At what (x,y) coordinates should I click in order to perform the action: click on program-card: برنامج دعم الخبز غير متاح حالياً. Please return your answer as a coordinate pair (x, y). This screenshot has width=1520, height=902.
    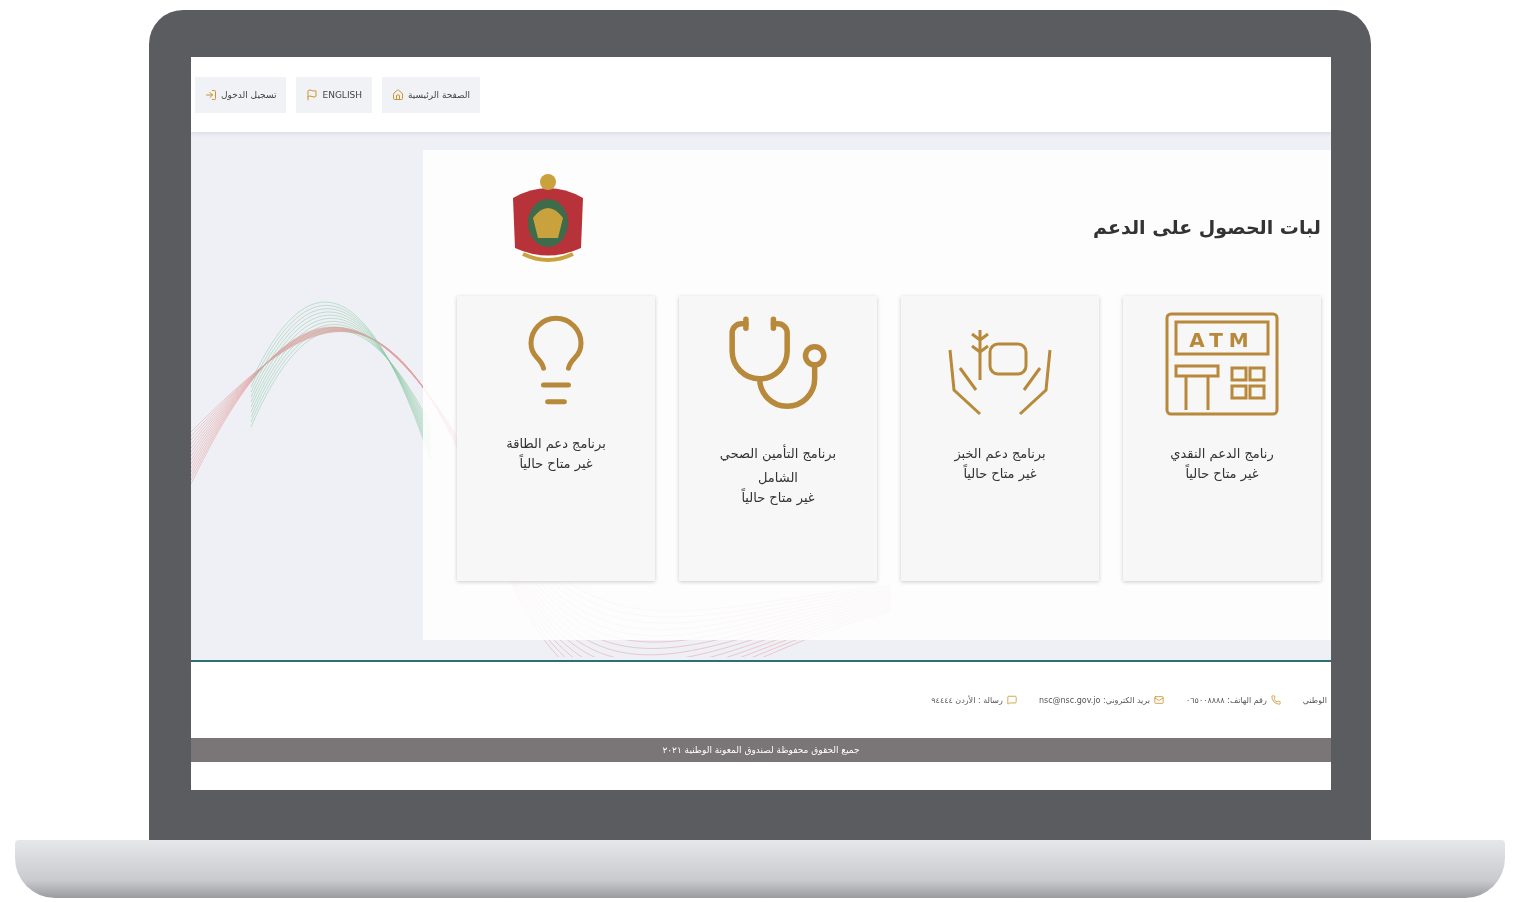
    Looking at the image, I should click on (1000, 438).